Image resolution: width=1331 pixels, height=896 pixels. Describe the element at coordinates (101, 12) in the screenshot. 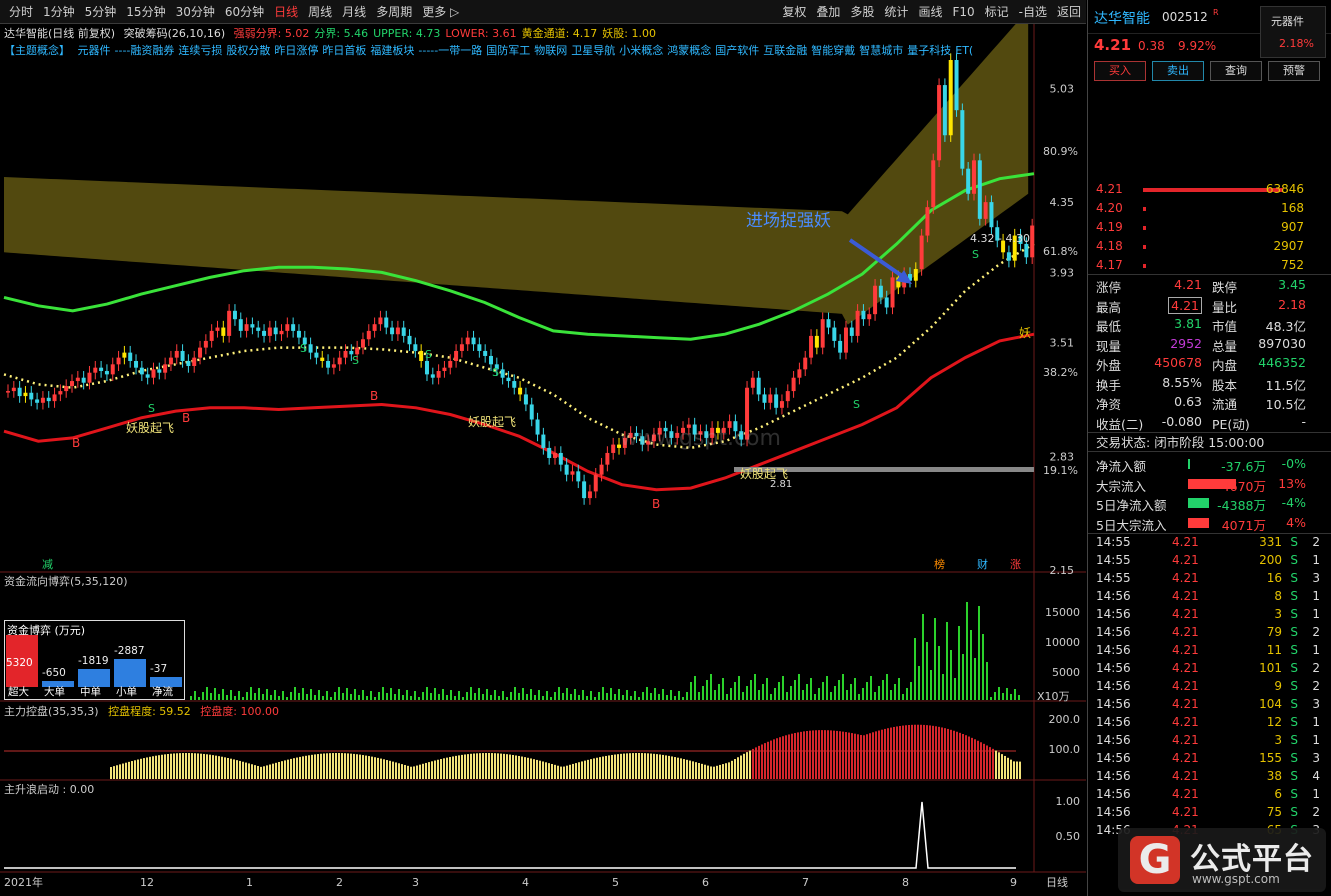

I see `period-tab-2: 5分钟` at that location.